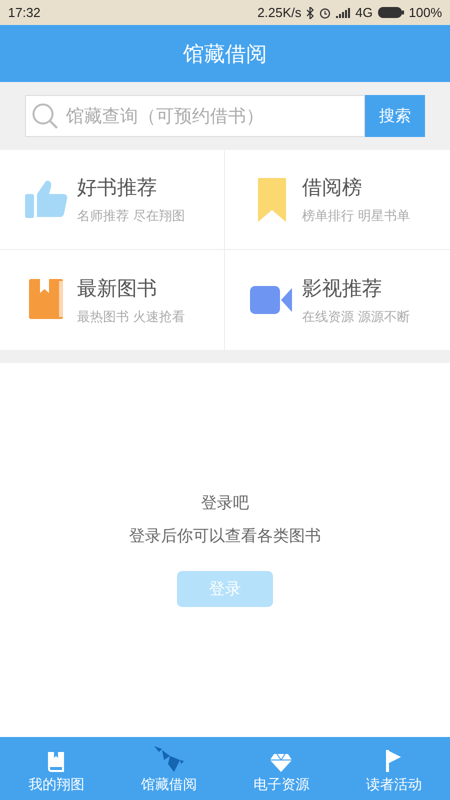  What do you see at coordinates (391, 12) in the screenshot?
I see `battery-icon` at bounding box center [391, 12].